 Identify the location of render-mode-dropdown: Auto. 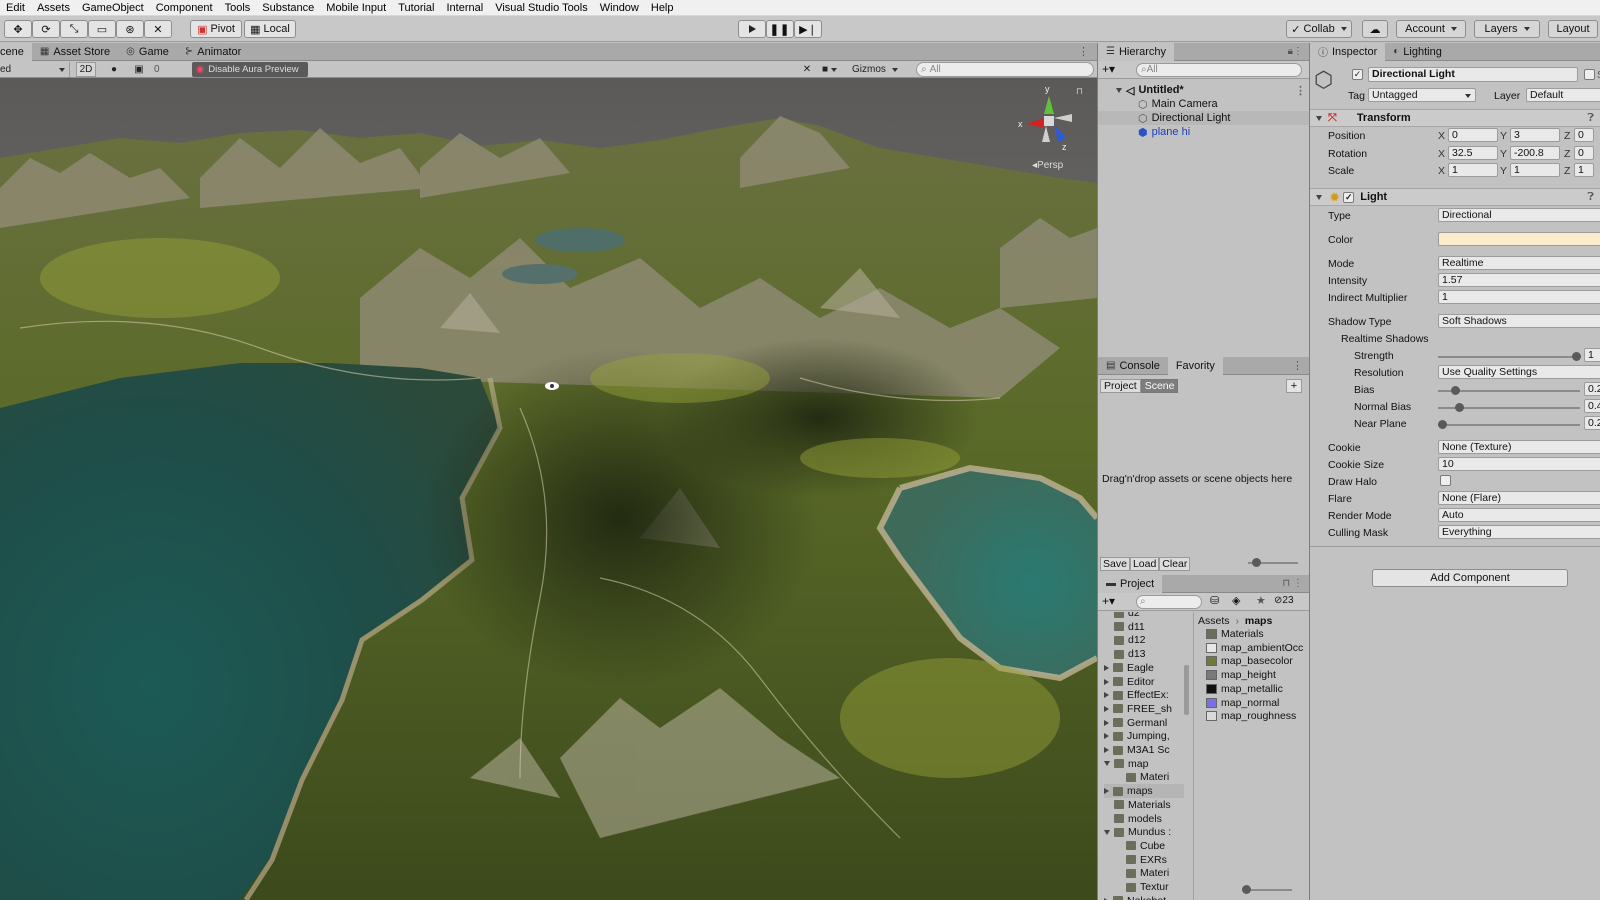
(1519, 515).